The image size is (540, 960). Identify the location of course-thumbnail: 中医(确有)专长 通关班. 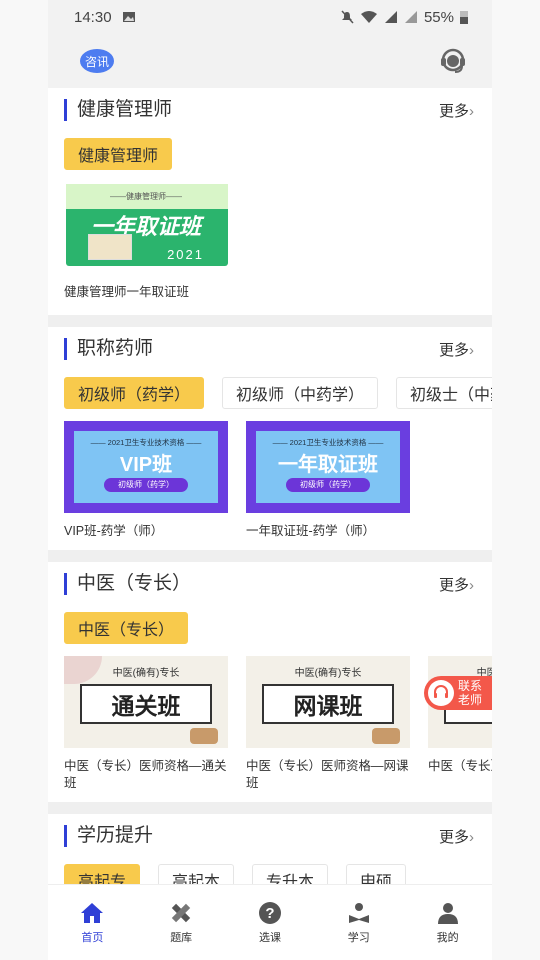
(146, 702).